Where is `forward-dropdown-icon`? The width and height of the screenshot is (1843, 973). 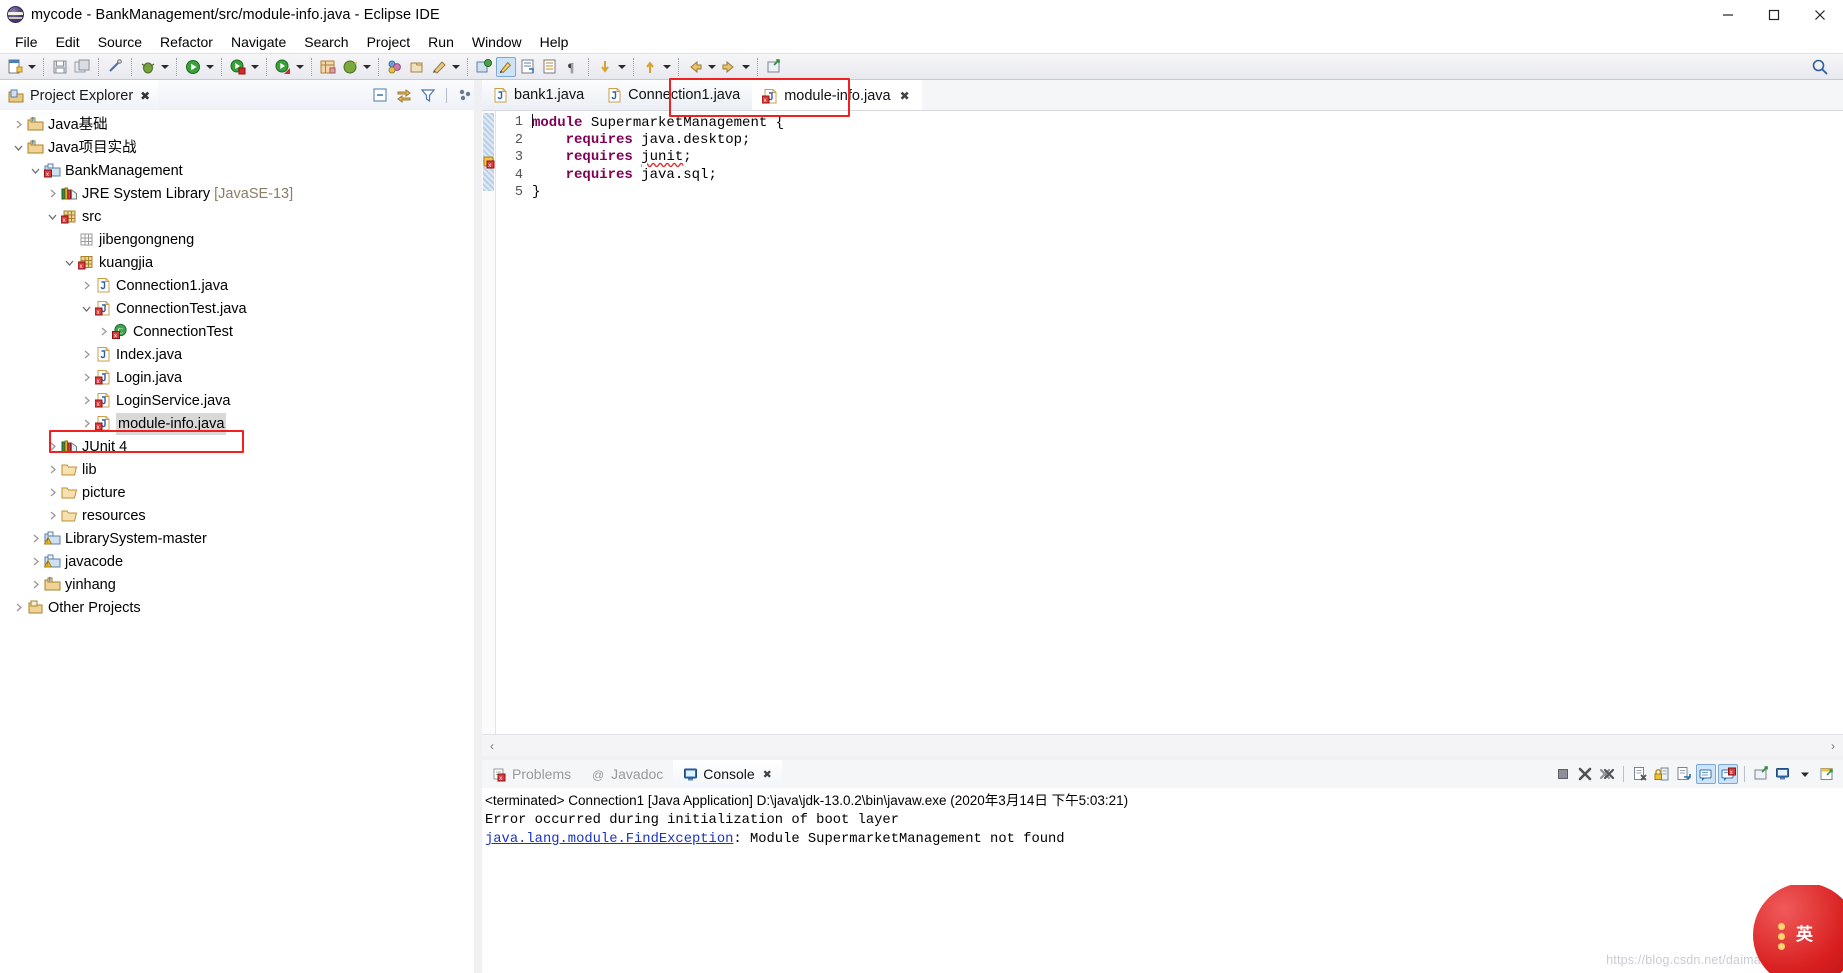
forward-dropdown-icon is located at coordinates (745, 67).